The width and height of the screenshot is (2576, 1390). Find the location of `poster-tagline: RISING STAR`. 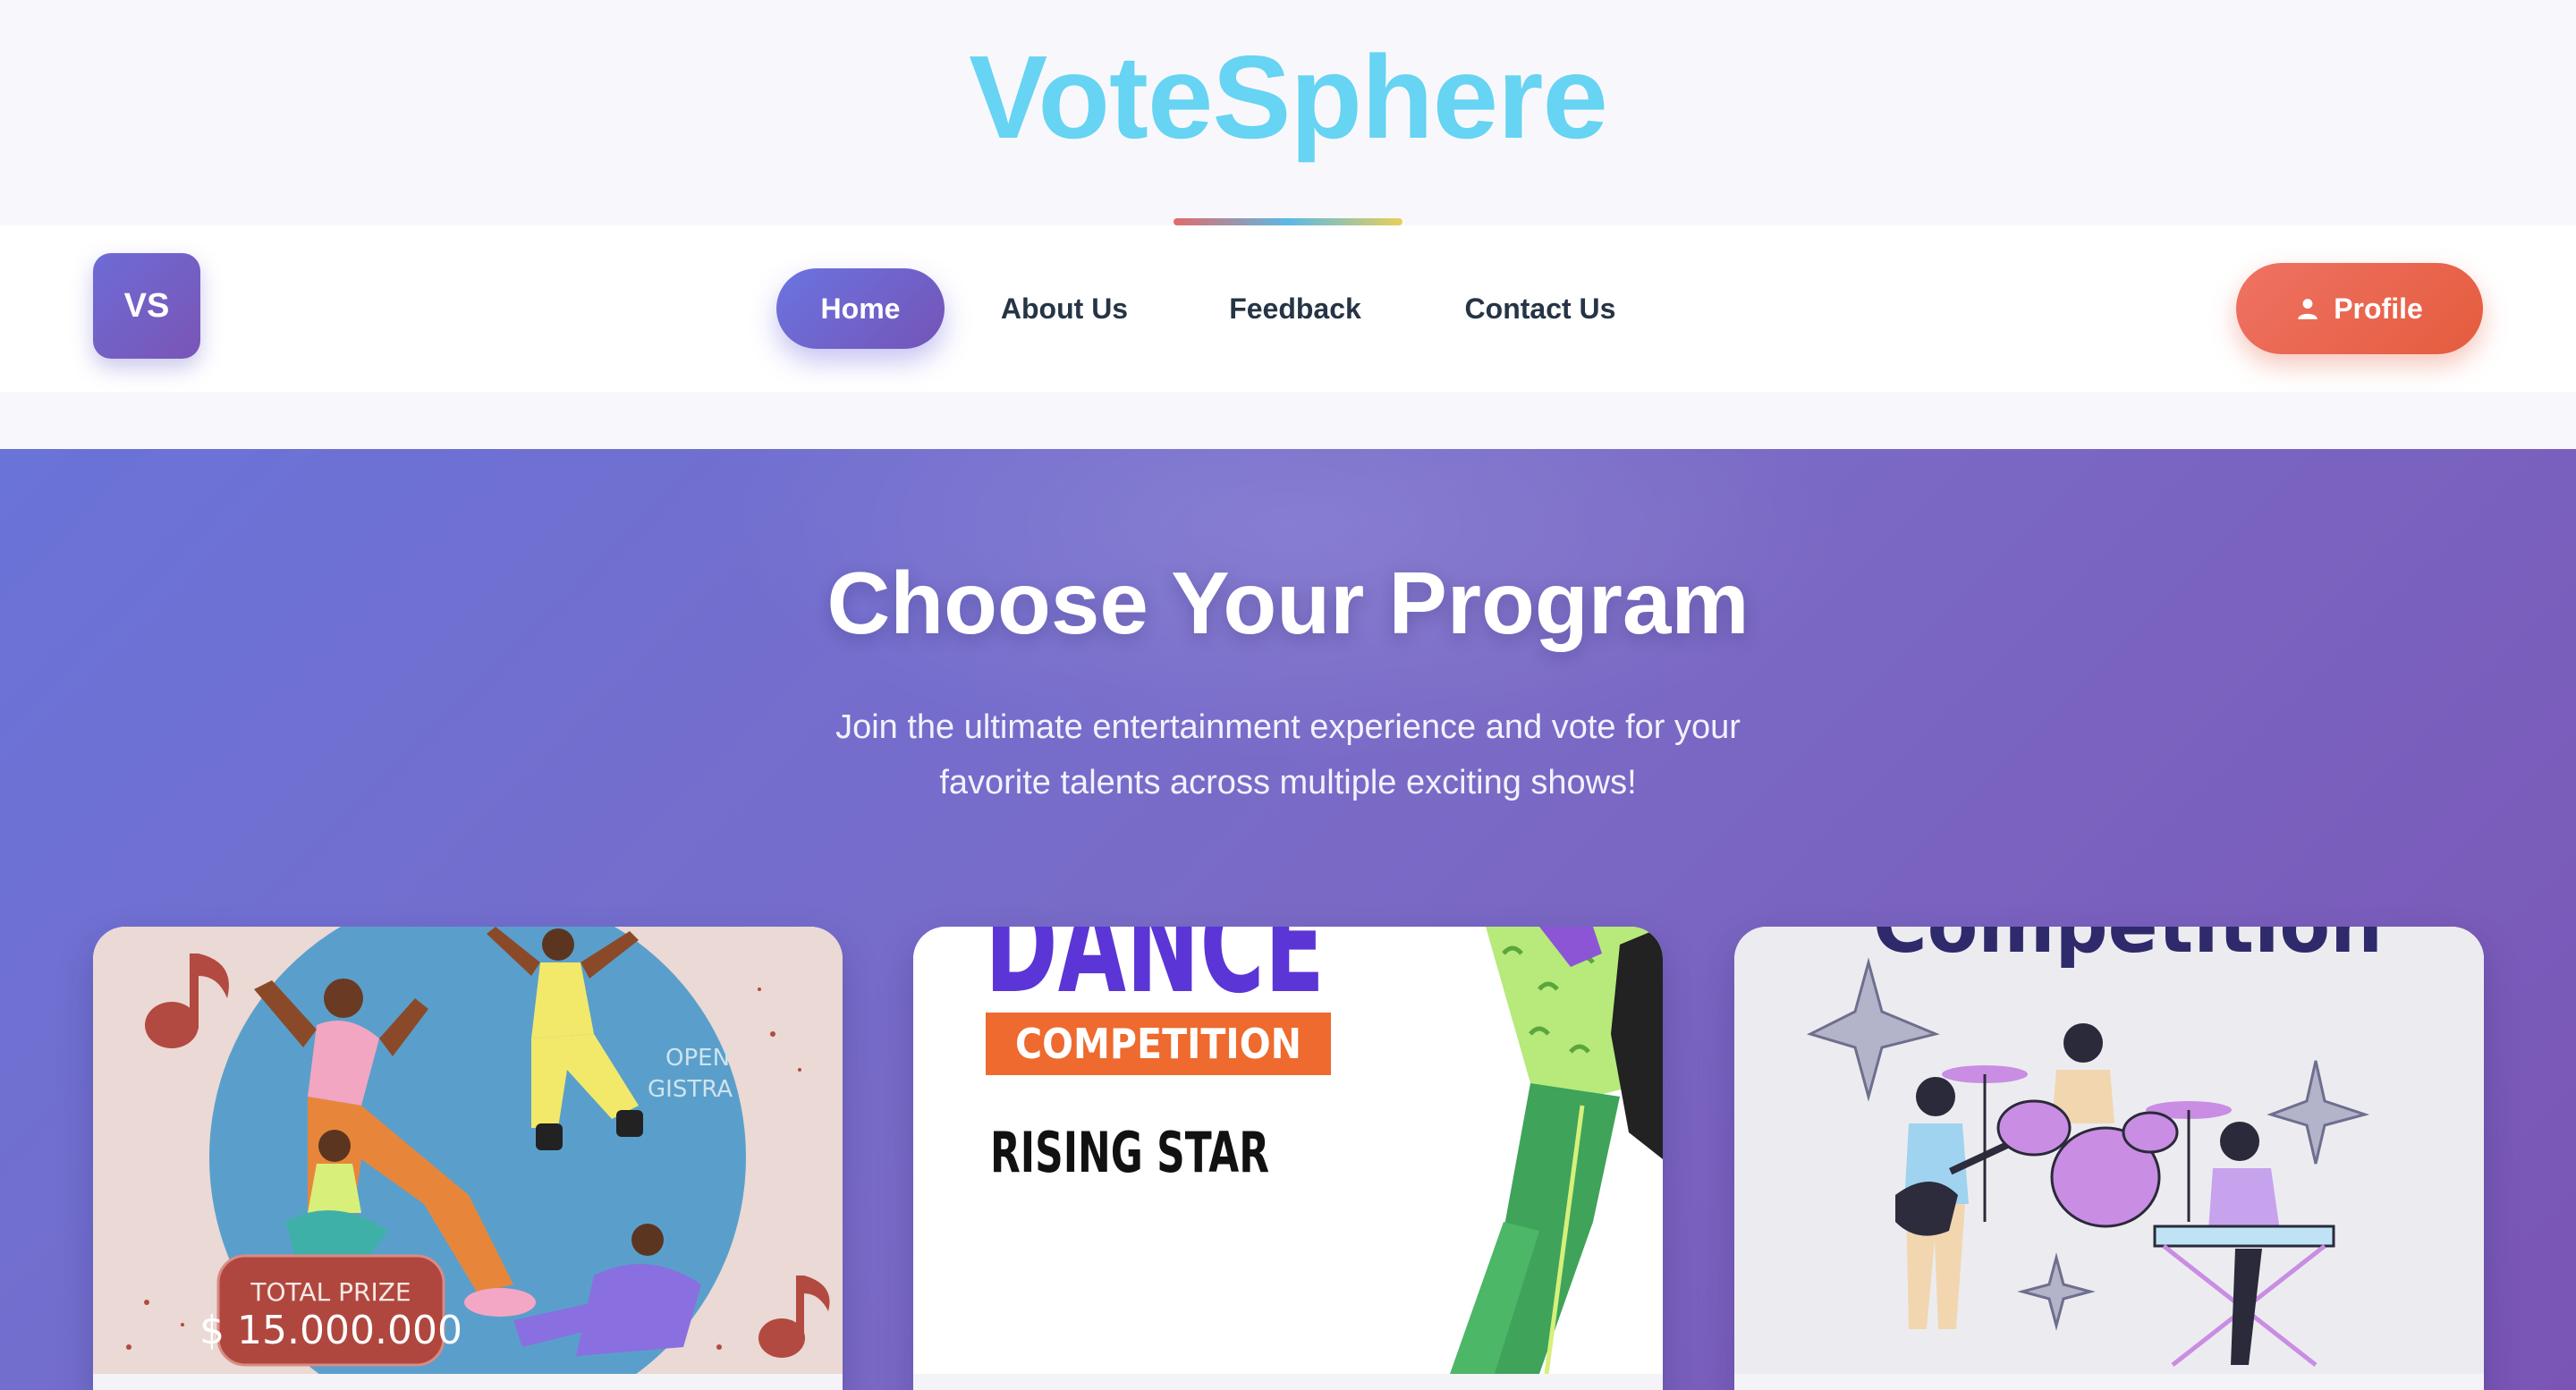

poster-tagline: RISING STAR is located at coordinates (1129, 1152).